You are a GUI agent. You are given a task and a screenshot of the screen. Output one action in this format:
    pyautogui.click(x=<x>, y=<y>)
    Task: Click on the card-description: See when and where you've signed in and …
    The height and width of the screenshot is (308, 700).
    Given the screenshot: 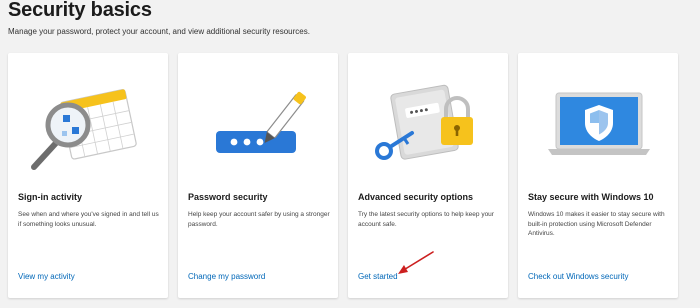 What is the action you would take?
    pyautogui.click(x=88, y=219)
    